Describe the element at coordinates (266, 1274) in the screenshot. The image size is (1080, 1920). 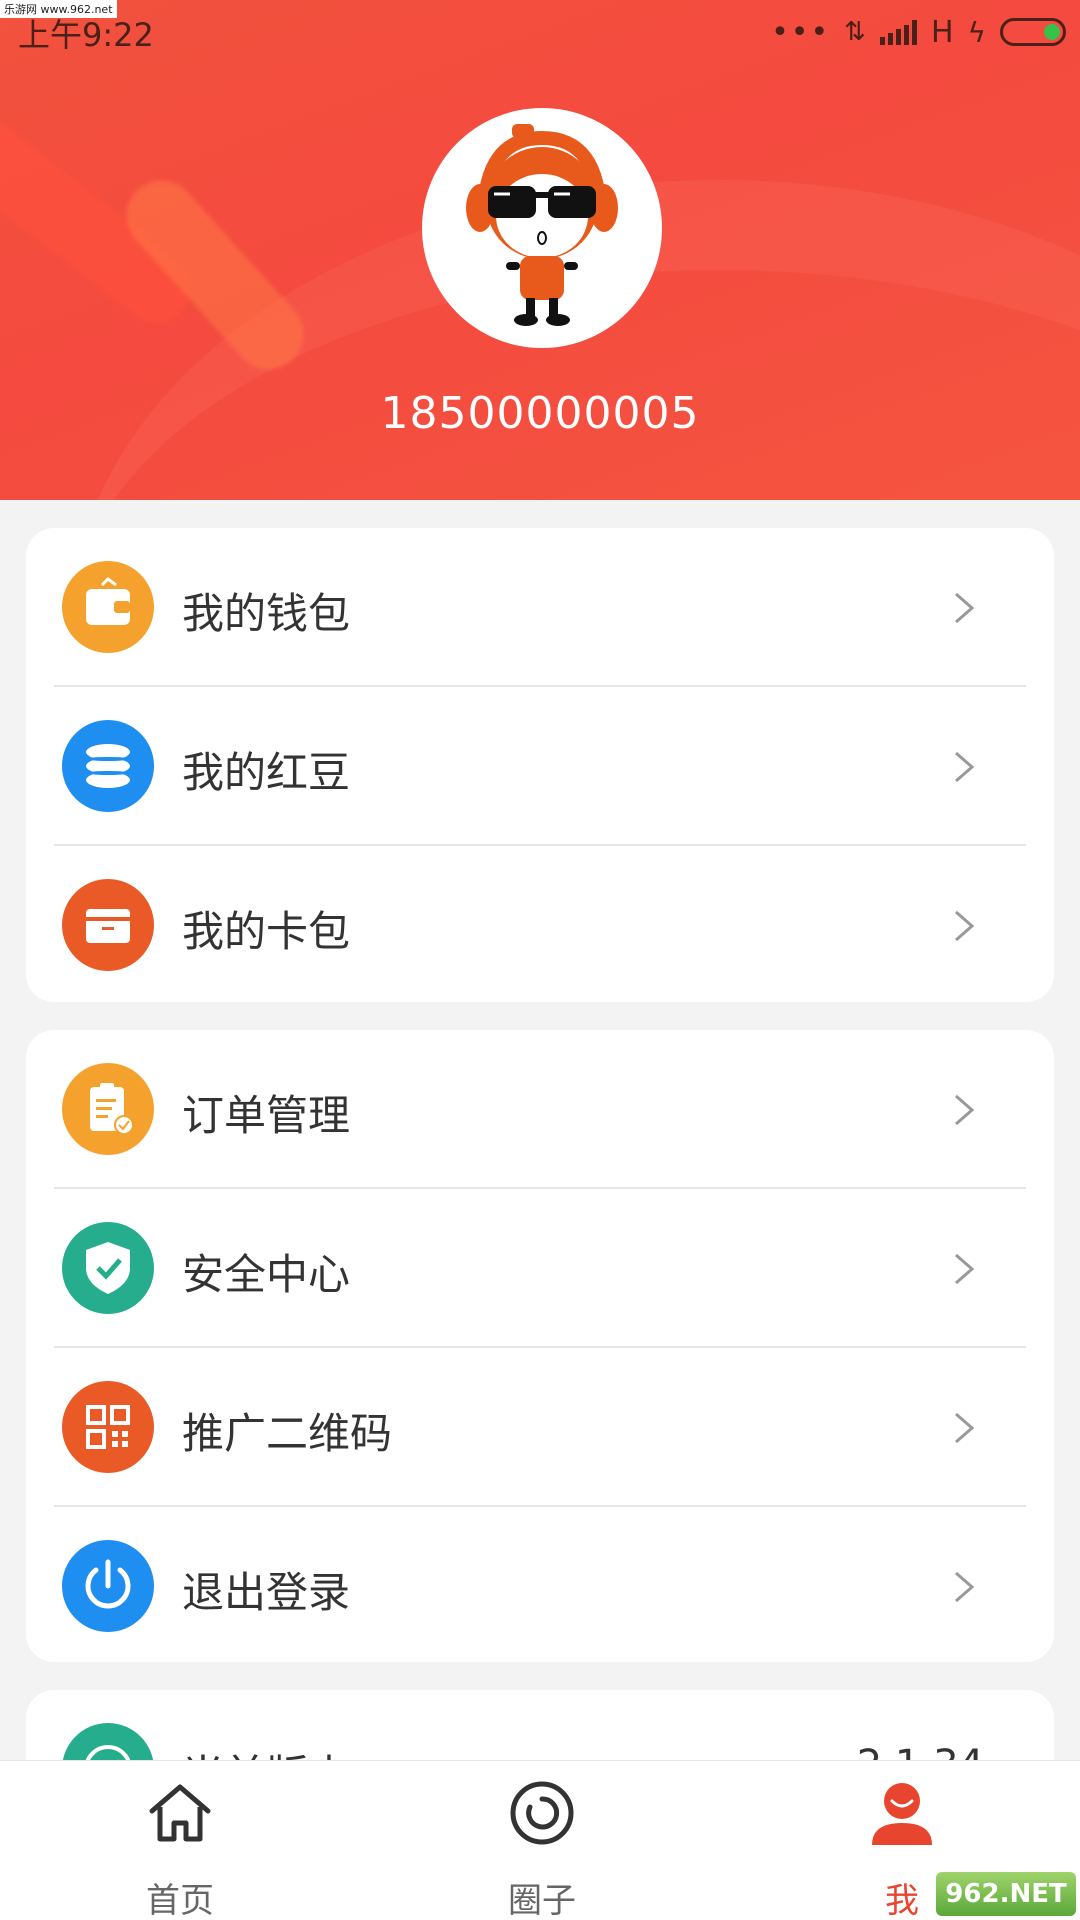
I see `menu-item-label: 安全中心` at that location.